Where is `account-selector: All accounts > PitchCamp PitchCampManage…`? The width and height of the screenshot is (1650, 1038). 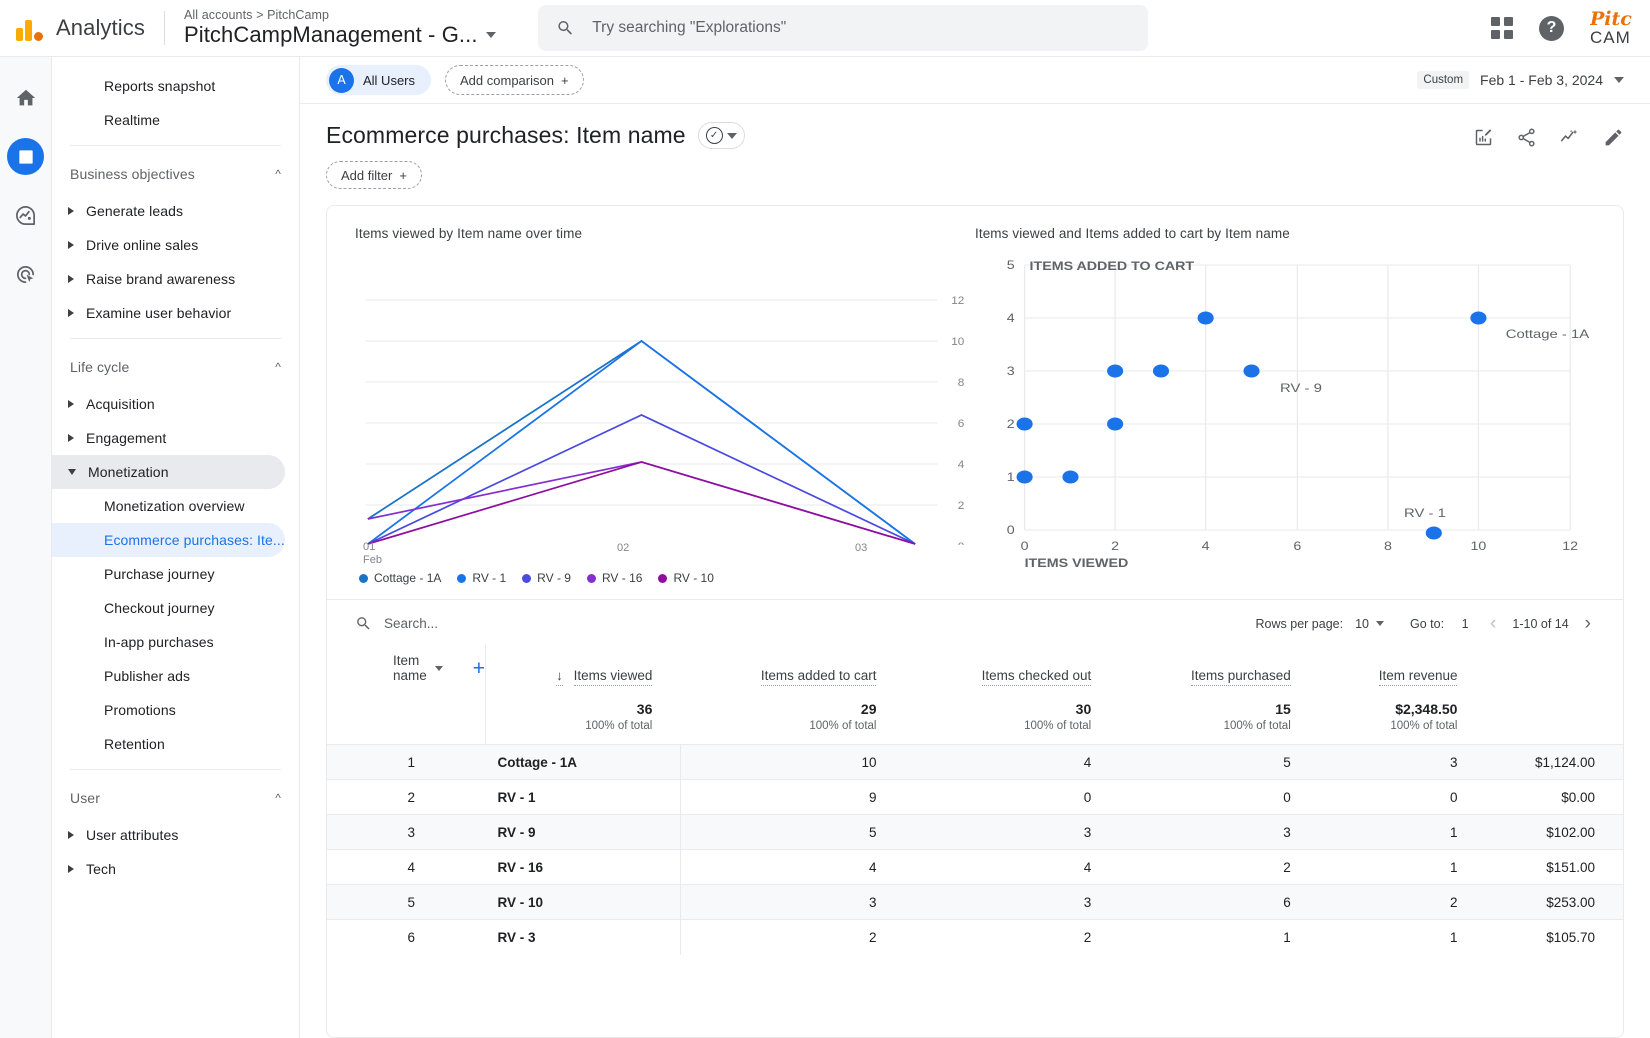 account-selector: All accounts > PitchCamp PitchCampManage… is located at coordinates (340, 28).